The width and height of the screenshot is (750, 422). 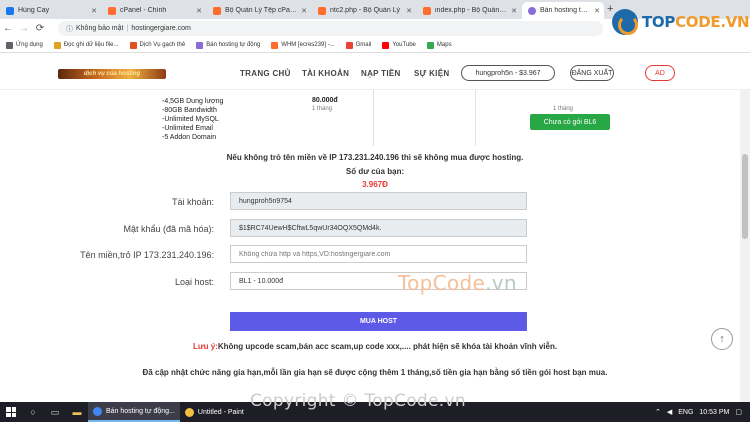 What do you see at coordinates (375, 184) in the screenshot?
I see `balance-value: 3.967Đ` at bounding box center [375, 184].